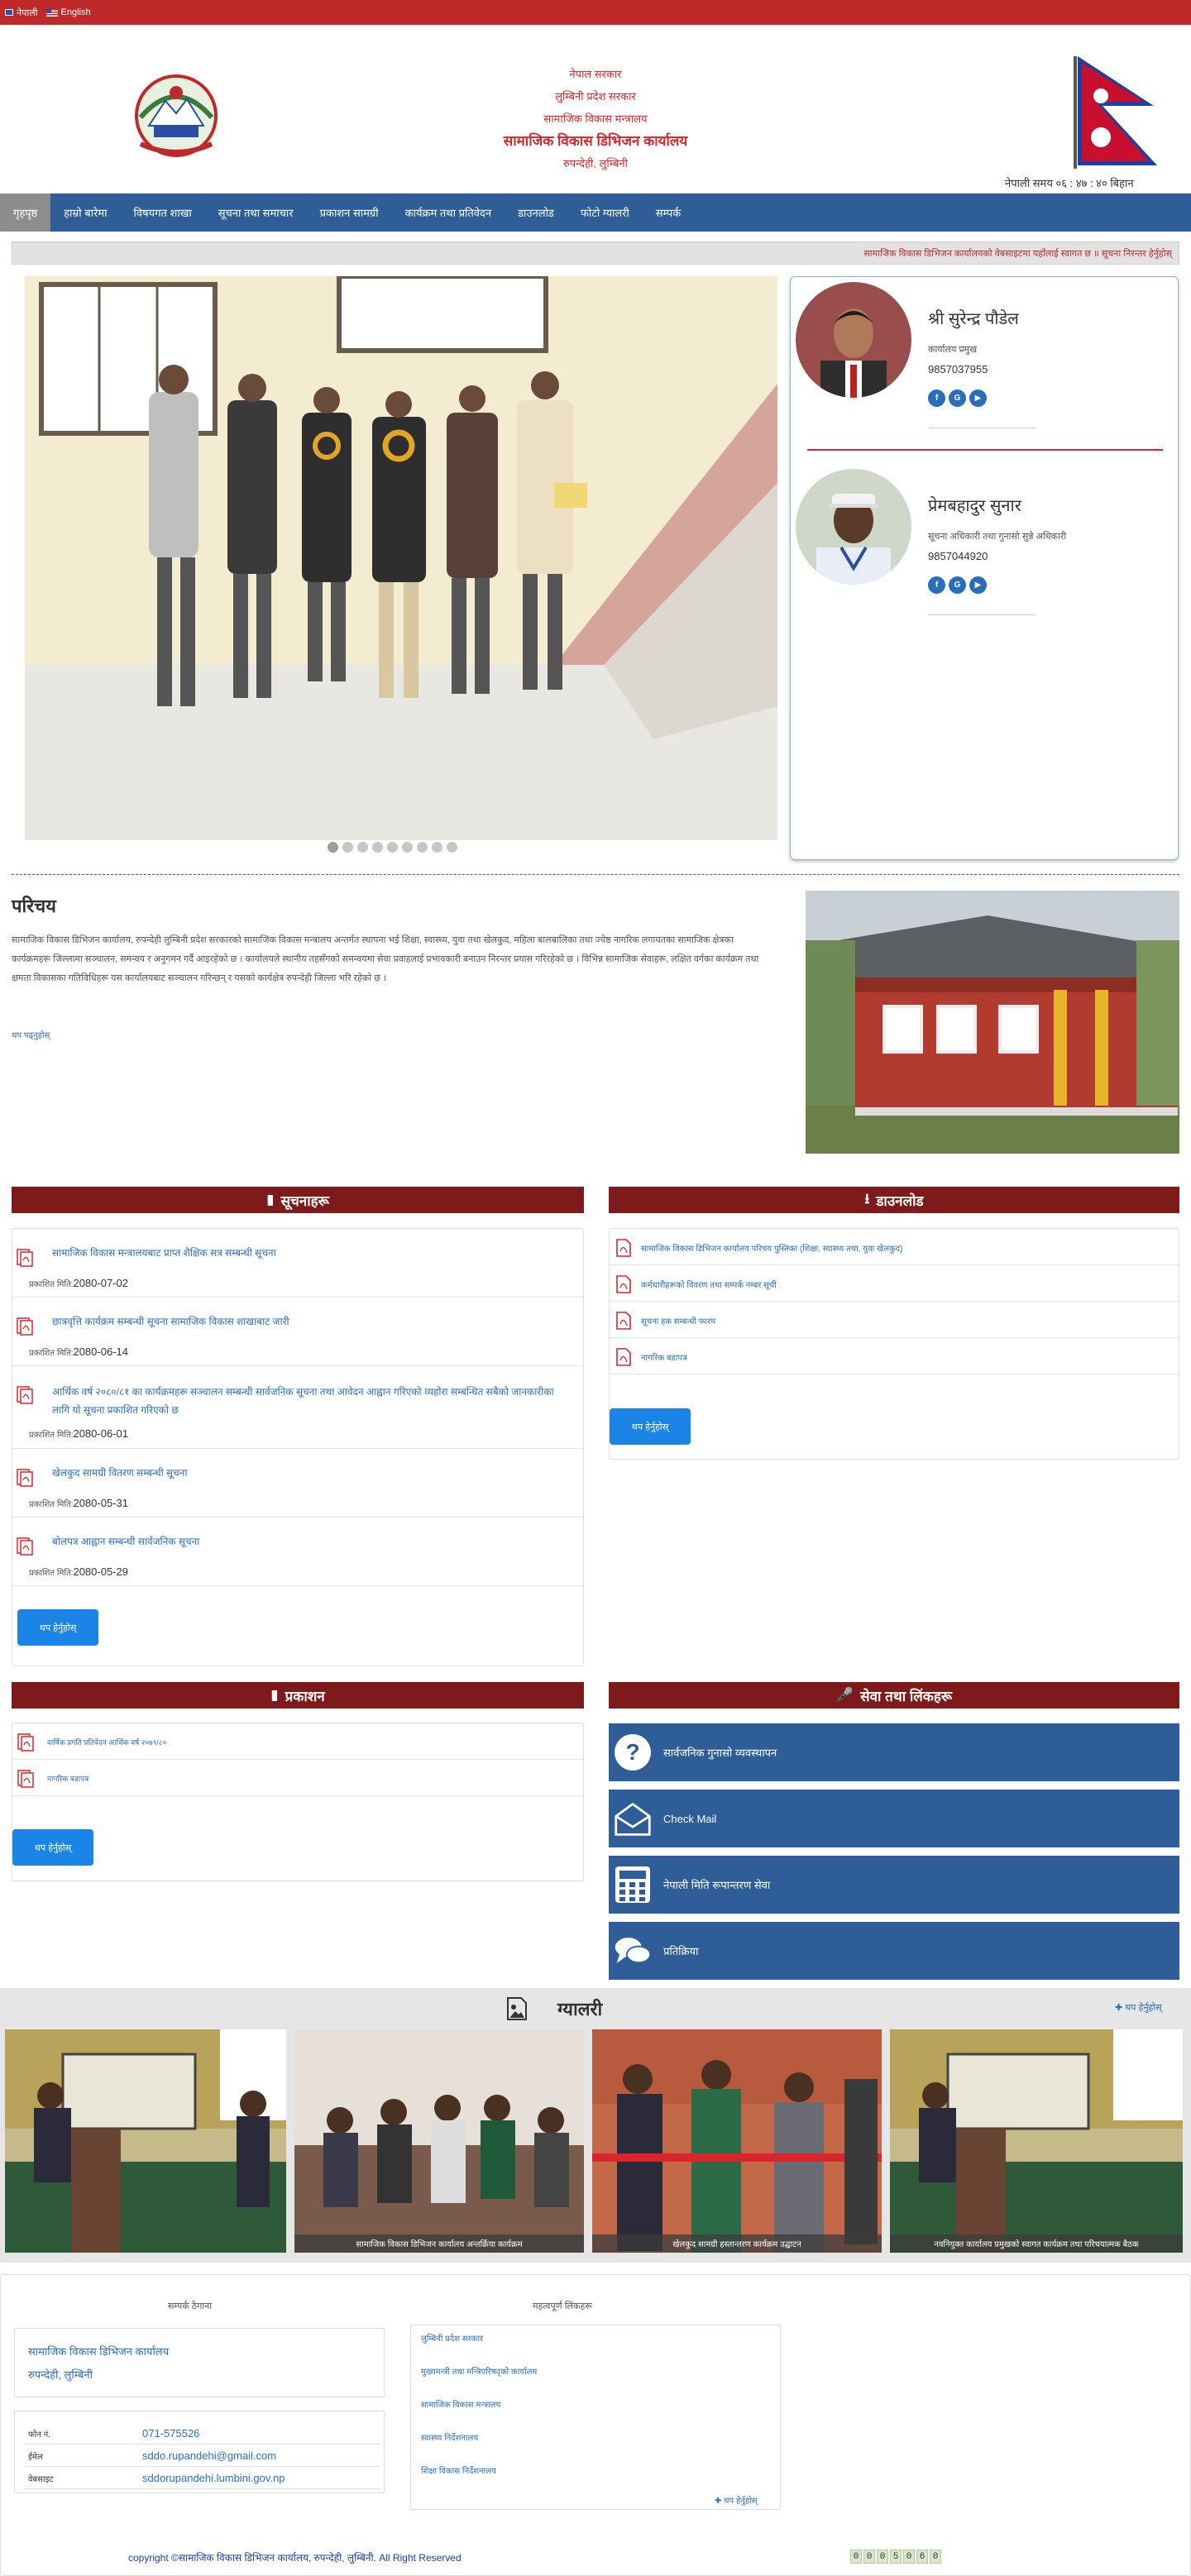 This screenshot has width=1191, height=2576. What do you see at coordinates (974, 506) in the screenshot?
I see `staff-name: प्रेमबहादुर सुनार` at bounding box center [974, 506].